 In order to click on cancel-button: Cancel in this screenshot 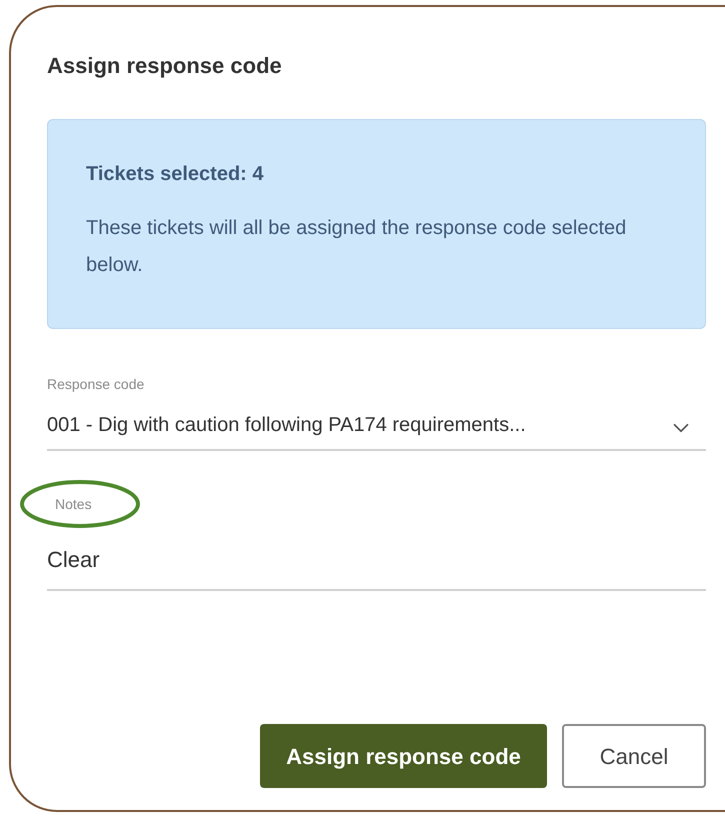, I will do `click(634, 756)`.